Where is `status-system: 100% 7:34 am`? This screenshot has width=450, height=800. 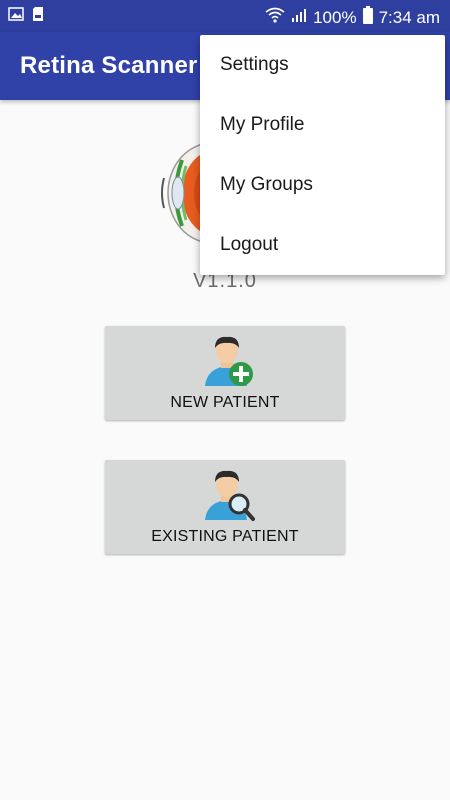 status-system: 100% 7:34 am is located at coordinates (352, 17).